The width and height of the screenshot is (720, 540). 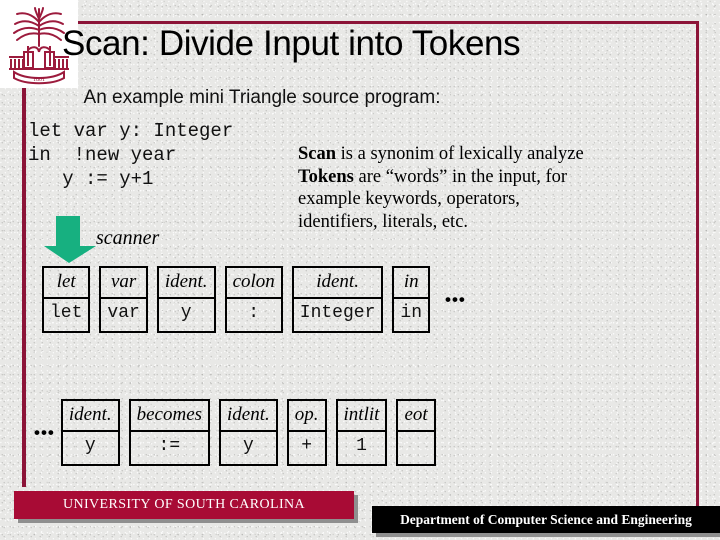 What do you see at coordinates (411, 313) in the screenshot?
I see `token-value: in` at bounding box center [411, 313].